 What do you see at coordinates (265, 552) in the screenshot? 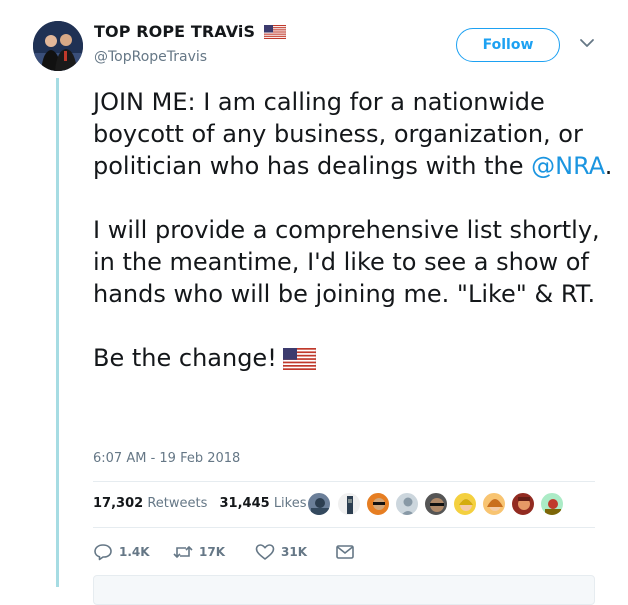
I see `heart-icon` at bounding box center [265, 552].